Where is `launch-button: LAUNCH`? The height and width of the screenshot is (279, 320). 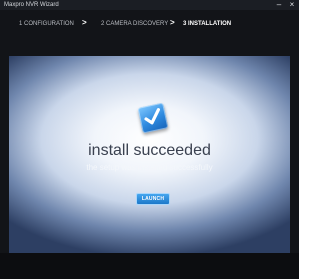 launch-button: LAUNCH is located at coordinates (153, 199).